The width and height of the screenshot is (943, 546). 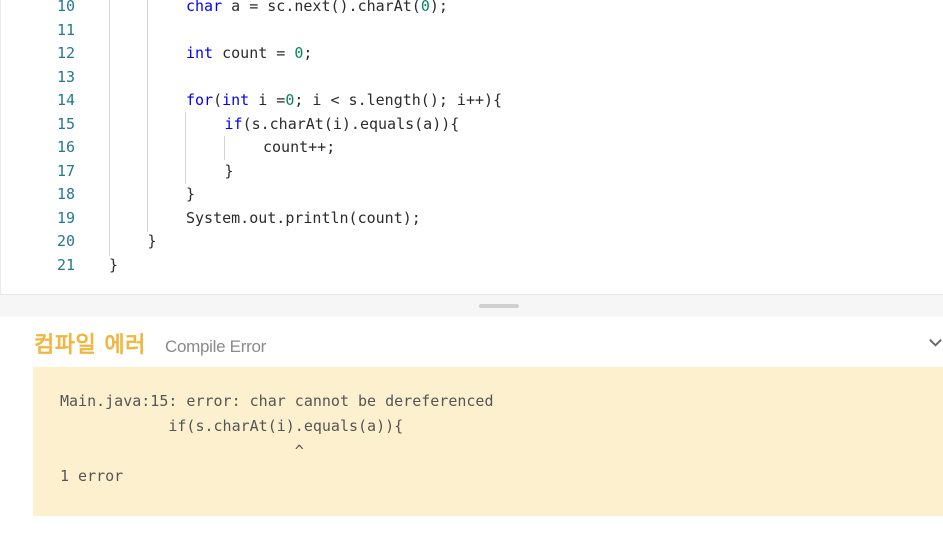 I want to click on result-subtitle: Compile Error, so click(x=215, y=346).